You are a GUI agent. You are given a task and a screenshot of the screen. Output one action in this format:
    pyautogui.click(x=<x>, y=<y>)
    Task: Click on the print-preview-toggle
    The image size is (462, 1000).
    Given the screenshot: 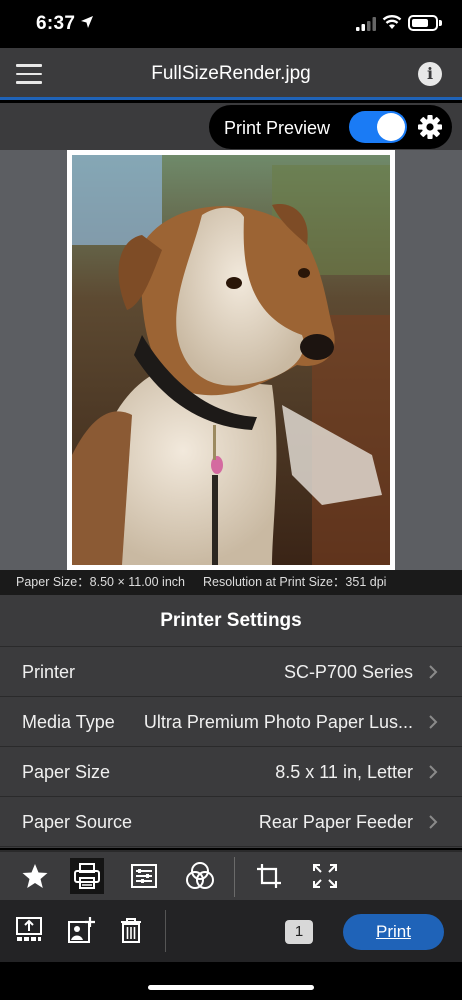 What is the action you would take?
    pyautogui.click(x=378, y=127)
    